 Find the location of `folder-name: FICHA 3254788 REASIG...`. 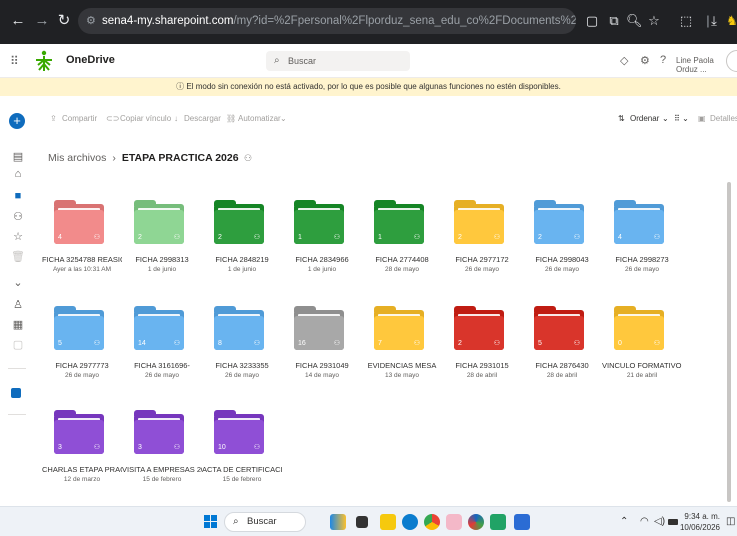

folder-name: FICHA 3254788 REASIG... is located at coordinates (82, 259).